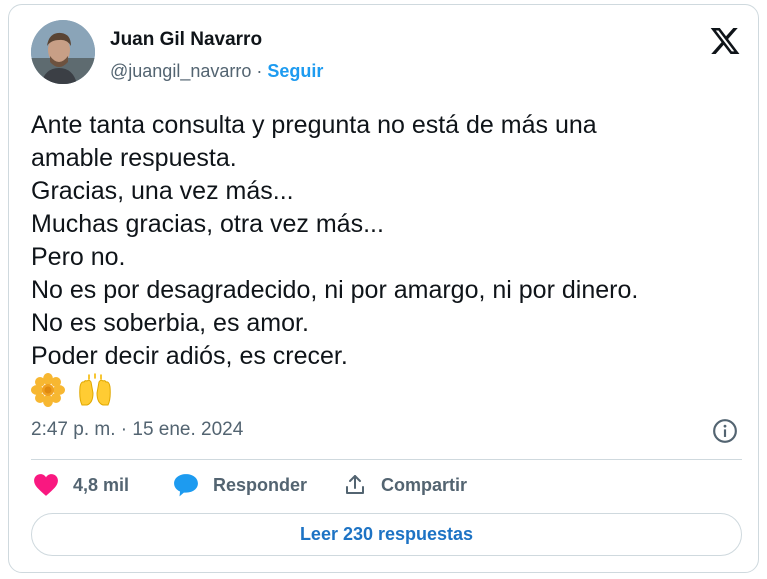 The height and width of the screenshot is (579, 767). What do you see at coordinates (189, 356) in the screenshot?
I see `tweet-line: Poder decir adiós, es crecer.` at bounding box center [189, 356].